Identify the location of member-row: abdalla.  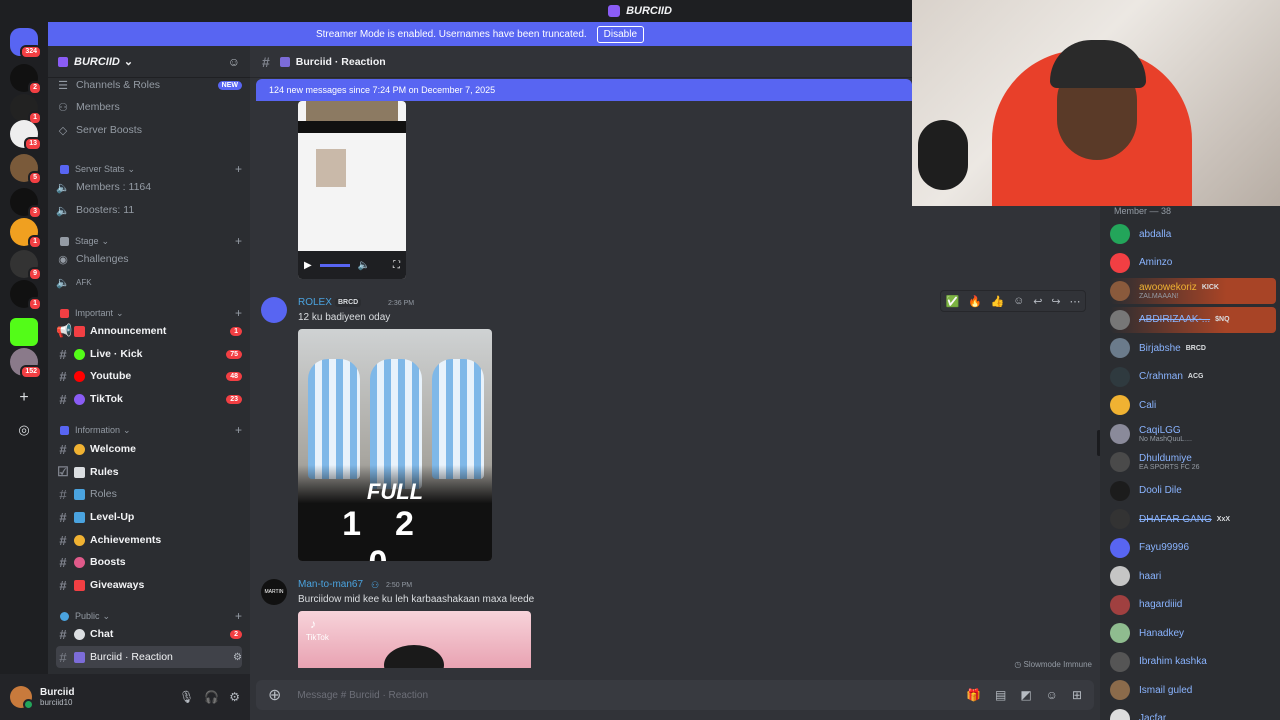
(1193, 234).